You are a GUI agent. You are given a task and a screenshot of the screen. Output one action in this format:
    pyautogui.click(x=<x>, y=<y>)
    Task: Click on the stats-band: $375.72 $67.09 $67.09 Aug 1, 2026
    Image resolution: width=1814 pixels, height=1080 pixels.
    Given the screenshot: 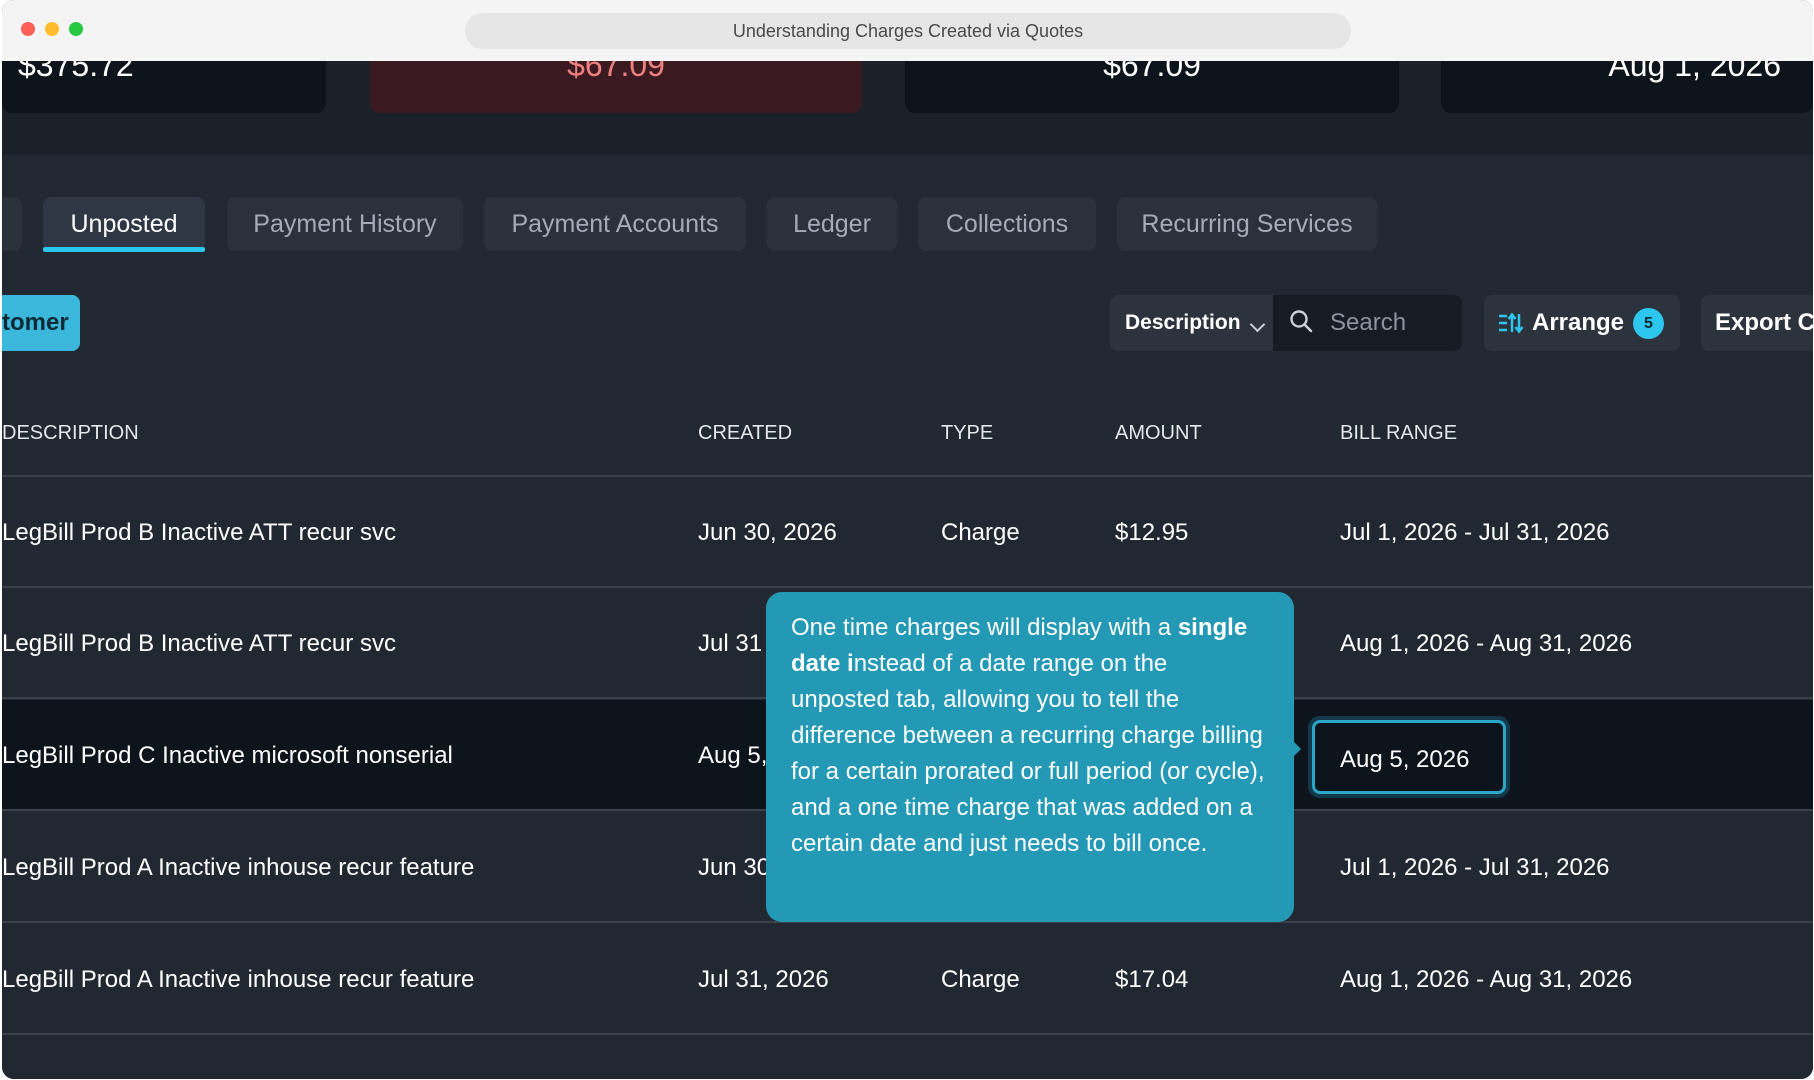 What is the action you would take?
    pyautogui.click(x=907, y=108)
    